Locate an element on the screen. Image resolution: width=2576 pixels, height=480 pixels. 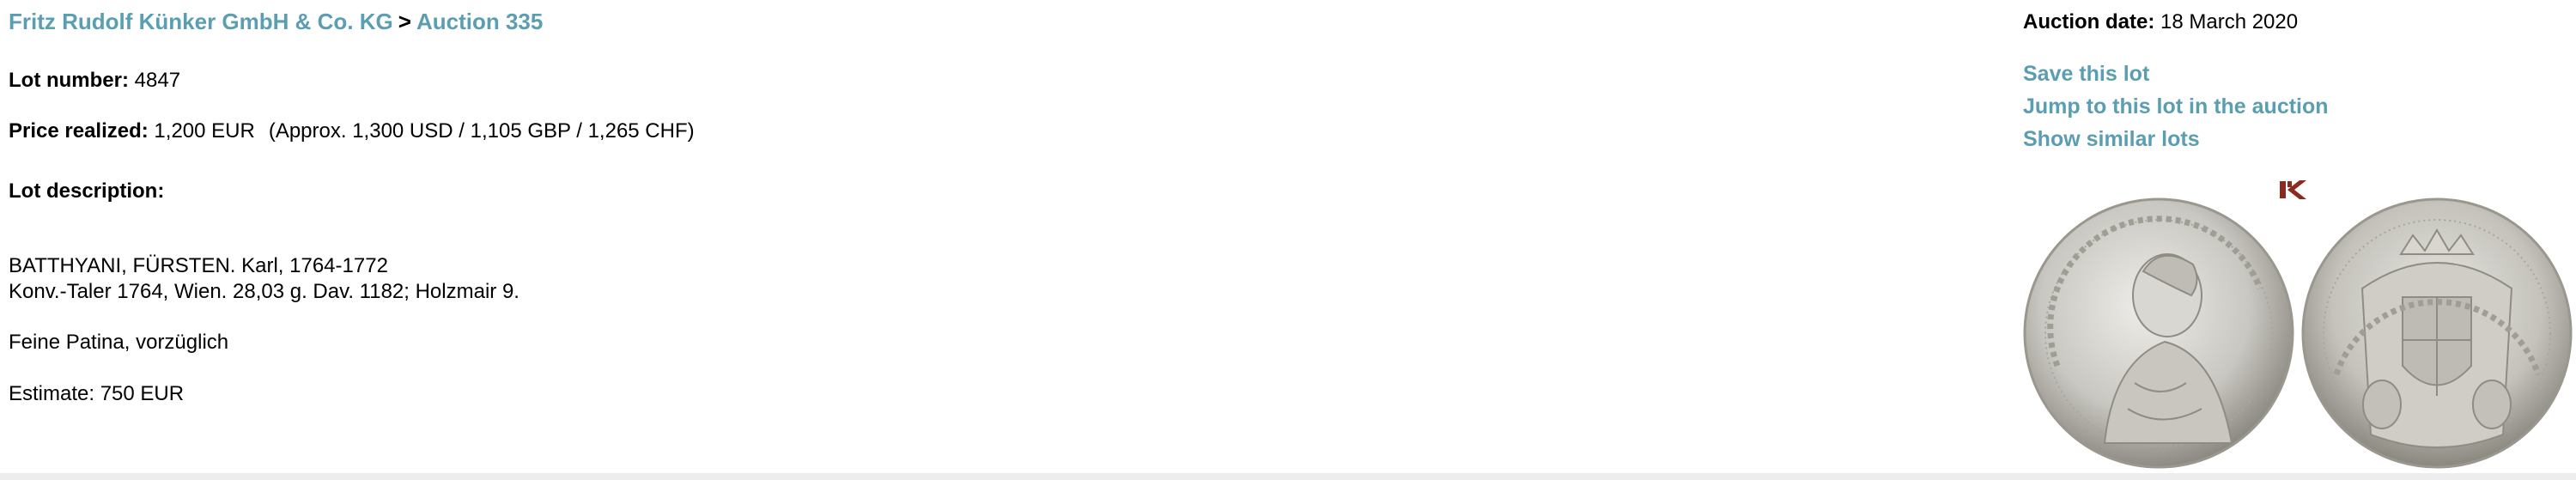
auction-date-label: Auction date: is located at coordinates (2089, 21).